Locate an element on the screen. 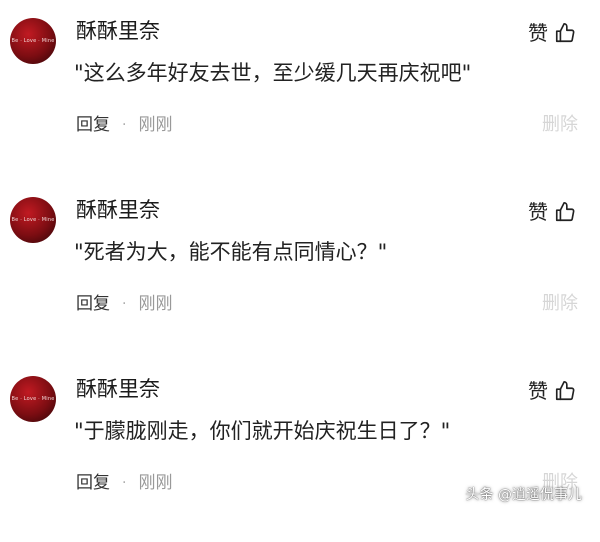 Image resolution: width=600 pixels, height=542 pixels. comment-text: "死者为大，能不能有点同情心？" is located at coordinates (231, 252).